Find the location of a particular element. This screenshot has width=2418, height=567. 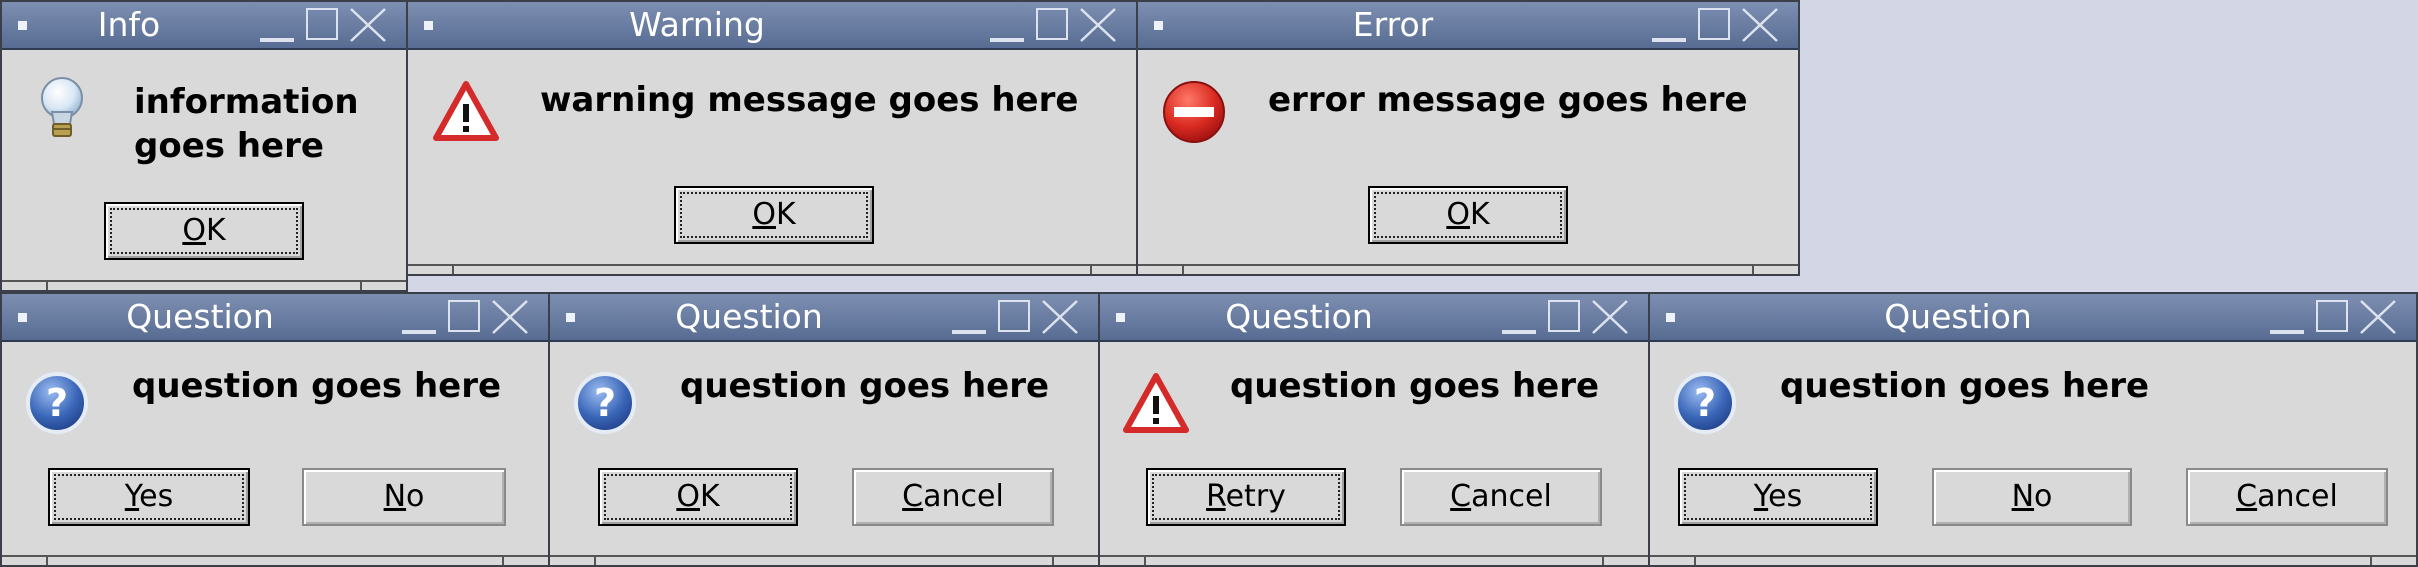

error-stop-icon is located at coordinates (1194, 112).